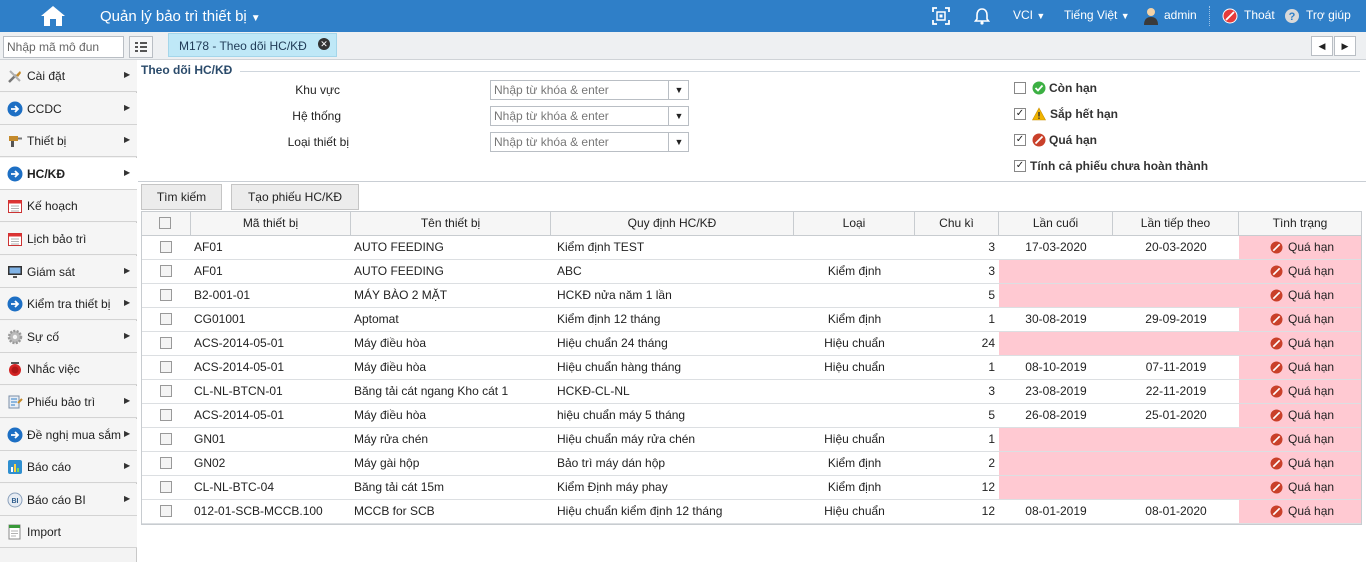 Image resolution: width=1366 pixels, height=562 pixels. What do you see at coordinates (1097, 15) in the screenshot?
I see `language-selector: Tiếng Việt ▼` at bounding box center [1097, 15].